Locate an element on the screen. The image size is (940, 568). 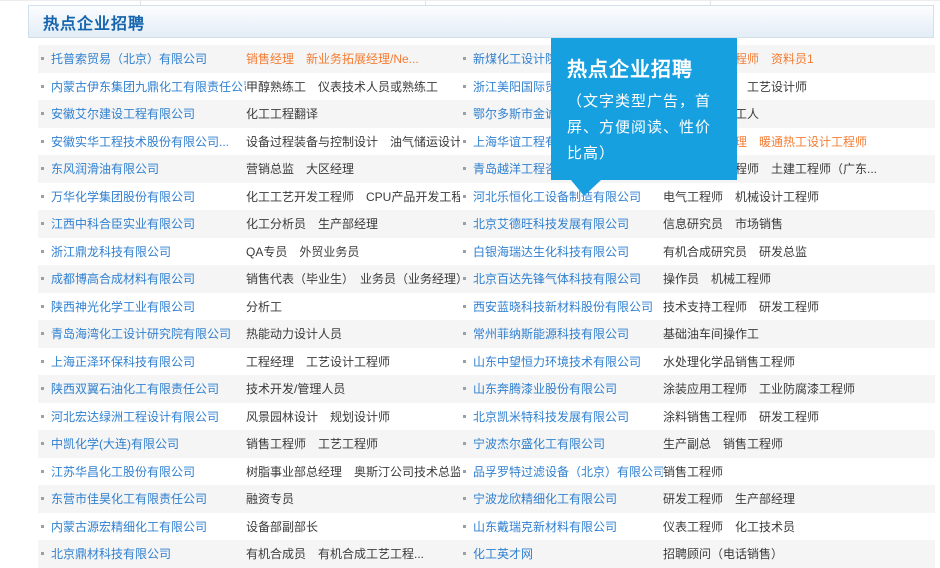
company-link: 内蒙古伊东集团九鼎化工有限责任公司 is located at coordinates (148, 86).